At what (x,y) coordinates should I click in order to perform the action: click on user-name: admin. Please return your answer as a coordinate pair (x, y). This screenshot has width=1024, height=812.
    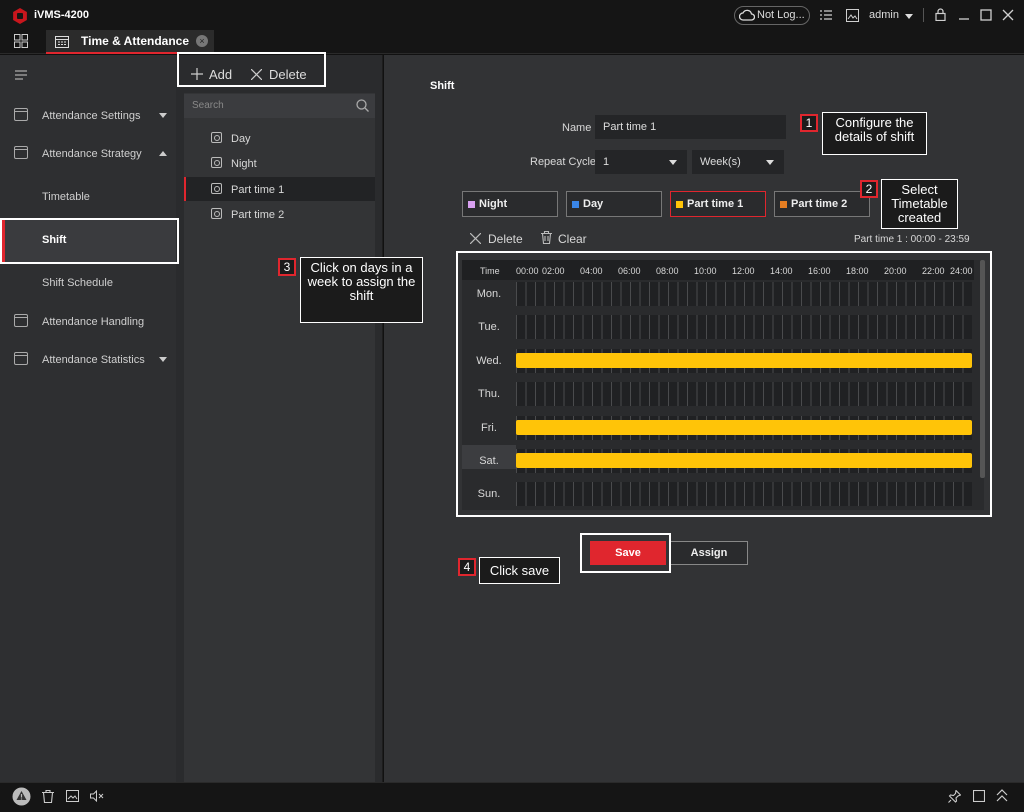
    Looking at the image, I should click on (884, 15).